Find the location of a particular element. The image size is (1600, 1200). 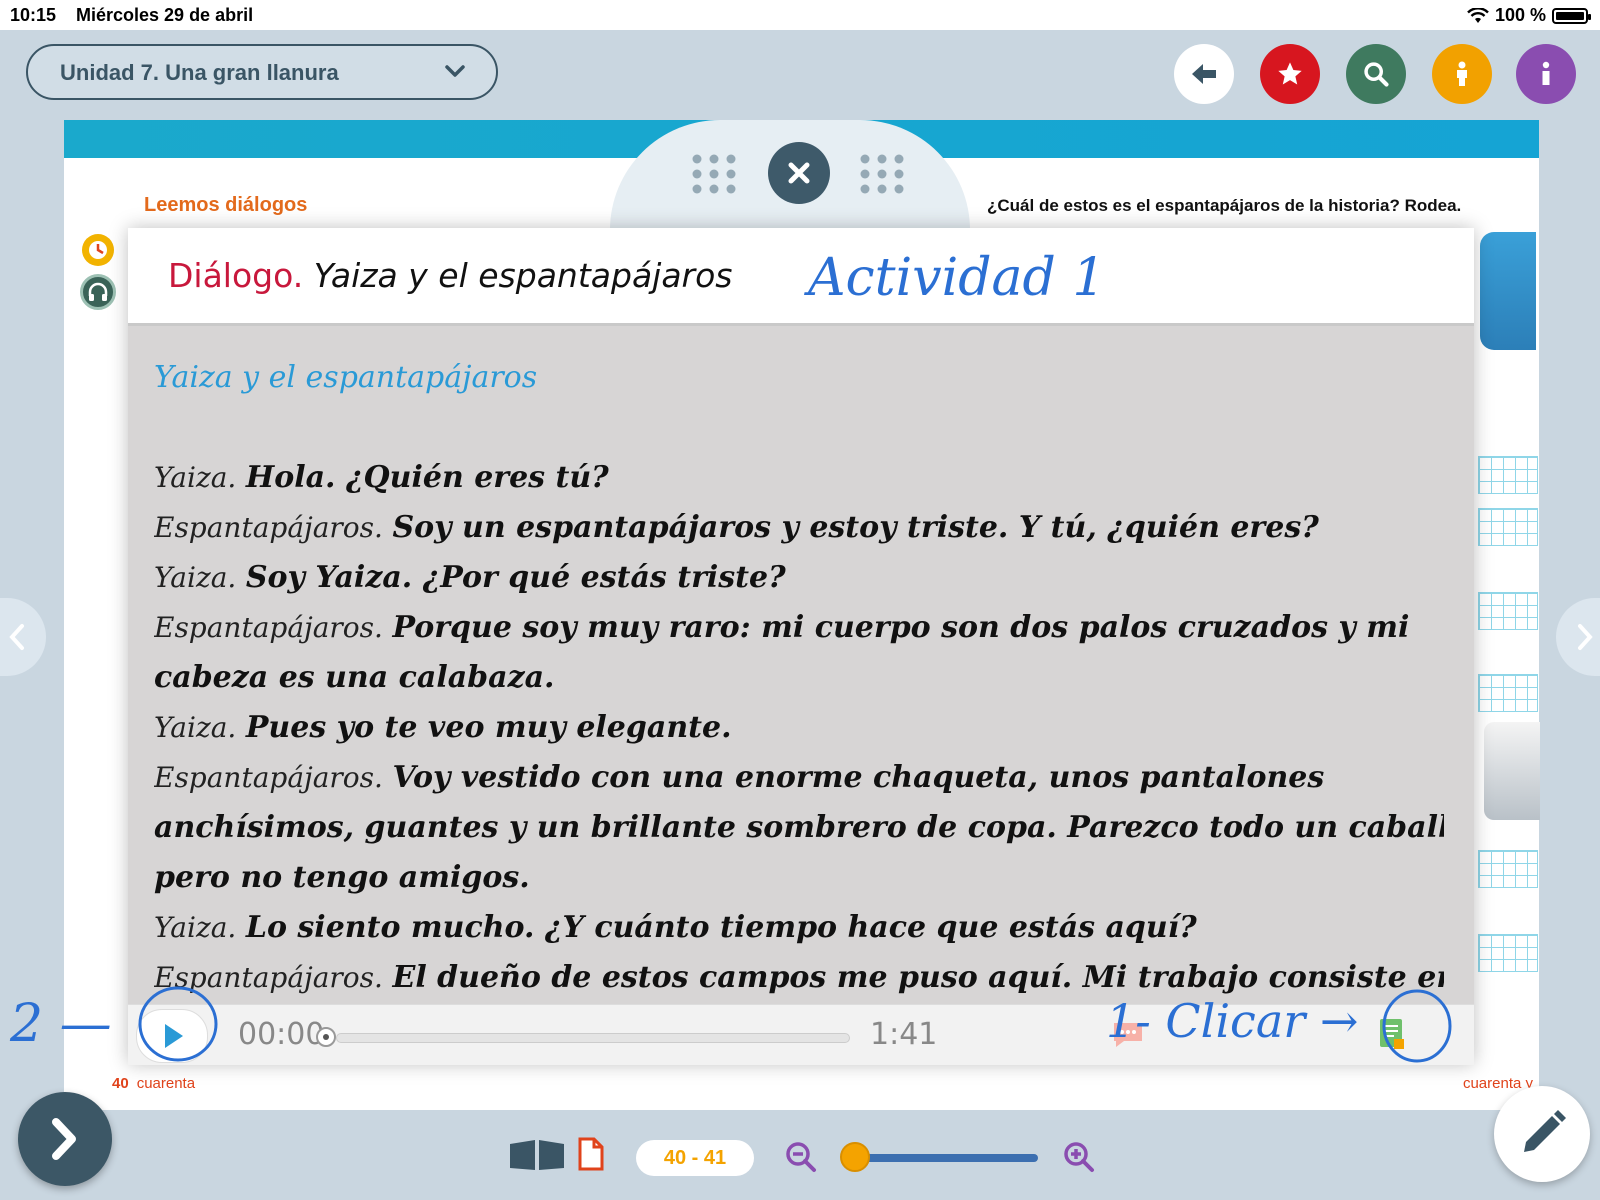

double-page-icon is located at coordinates (537, 1155).